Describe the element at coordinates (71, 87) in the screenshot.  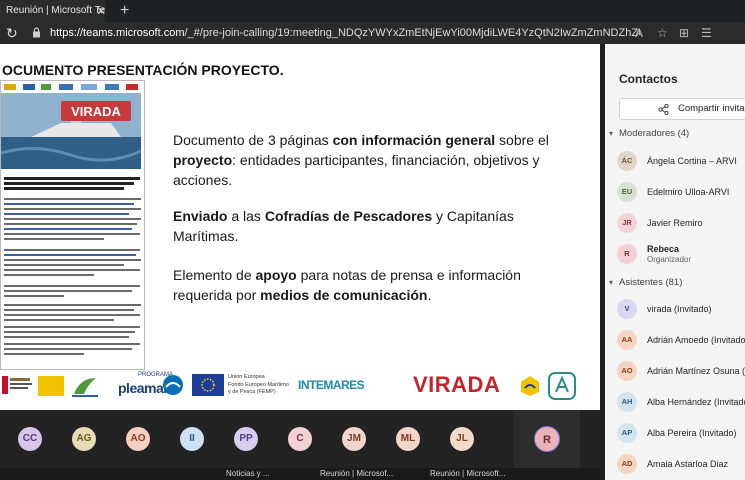
I see `thumbnail-logos` at that location.